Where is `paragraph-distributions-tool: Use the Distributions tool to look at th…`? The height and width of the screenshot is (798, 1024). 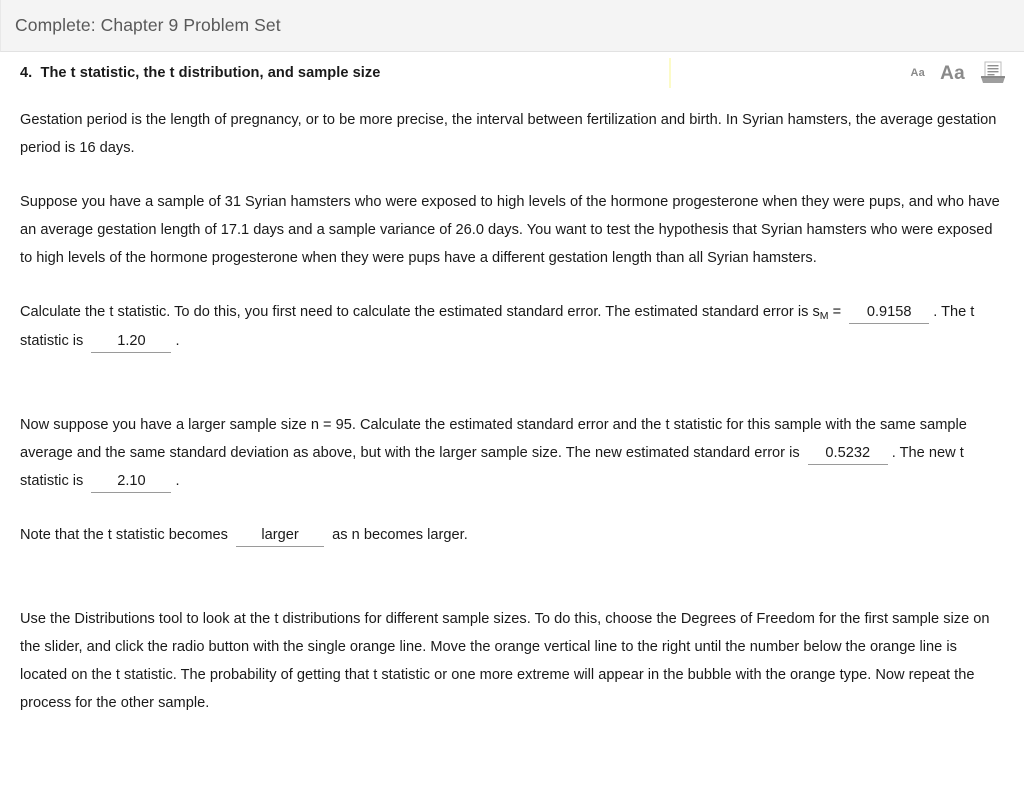 paragraph-distributions-tool: Use the Distributions tool to look at th… is located at coordinates (505, 661).